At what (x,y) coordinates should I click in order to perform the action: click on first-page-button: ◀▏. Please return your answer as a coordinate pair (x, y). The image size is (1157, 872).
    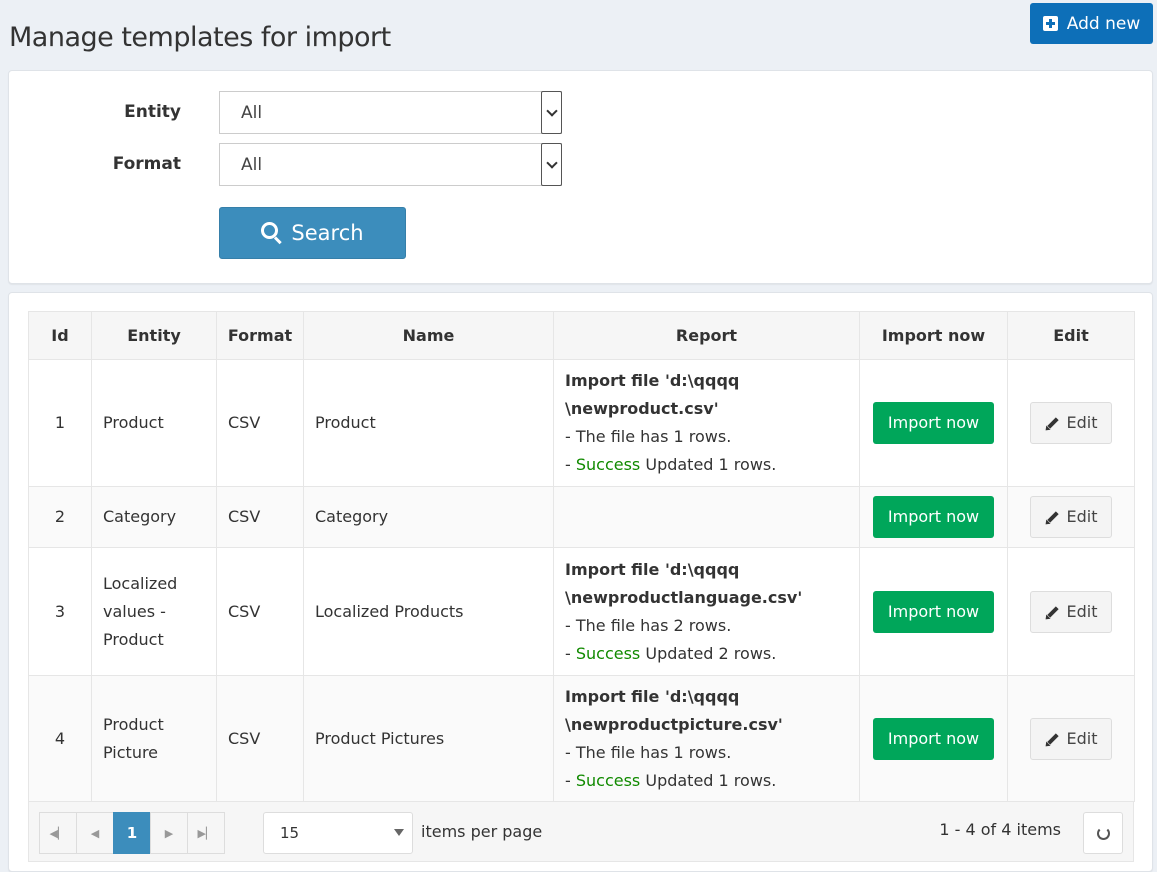
    Looking at the image, I should click on (58, 833).